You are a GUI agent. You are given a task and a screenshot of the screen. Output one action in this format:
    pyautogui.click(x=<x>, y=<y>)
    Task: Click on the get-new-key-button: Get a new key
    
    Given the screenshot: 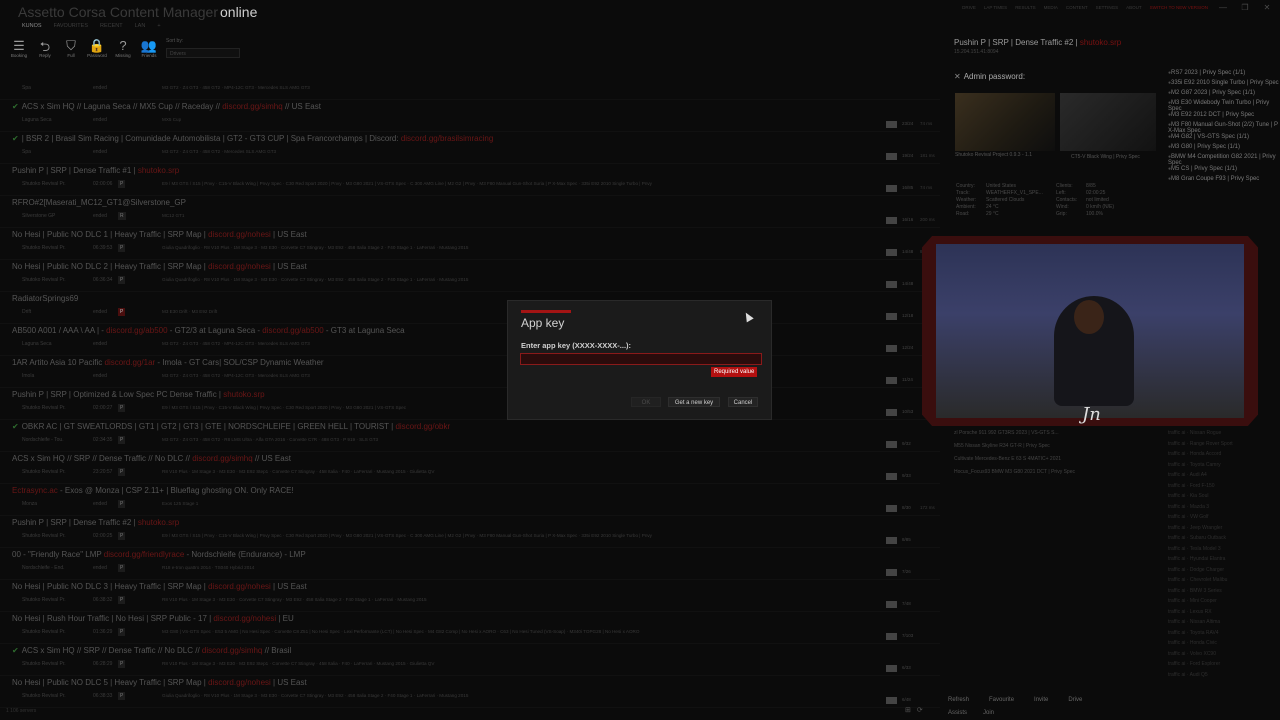 What is the action you would take?
    pyautogui.click(x=694, y=402)
    